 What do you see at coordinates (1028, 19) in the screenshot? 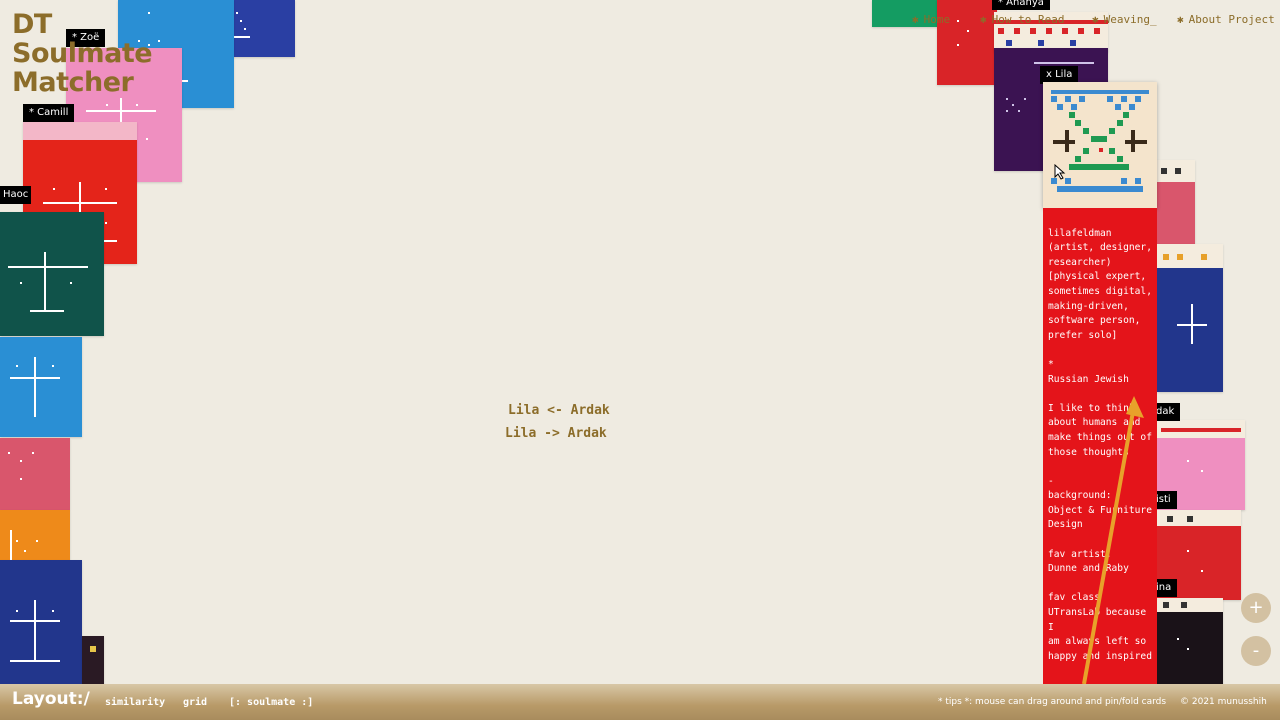
I see `nav-how-to-read-label: How to Read` at bounding box center [1028, 19].